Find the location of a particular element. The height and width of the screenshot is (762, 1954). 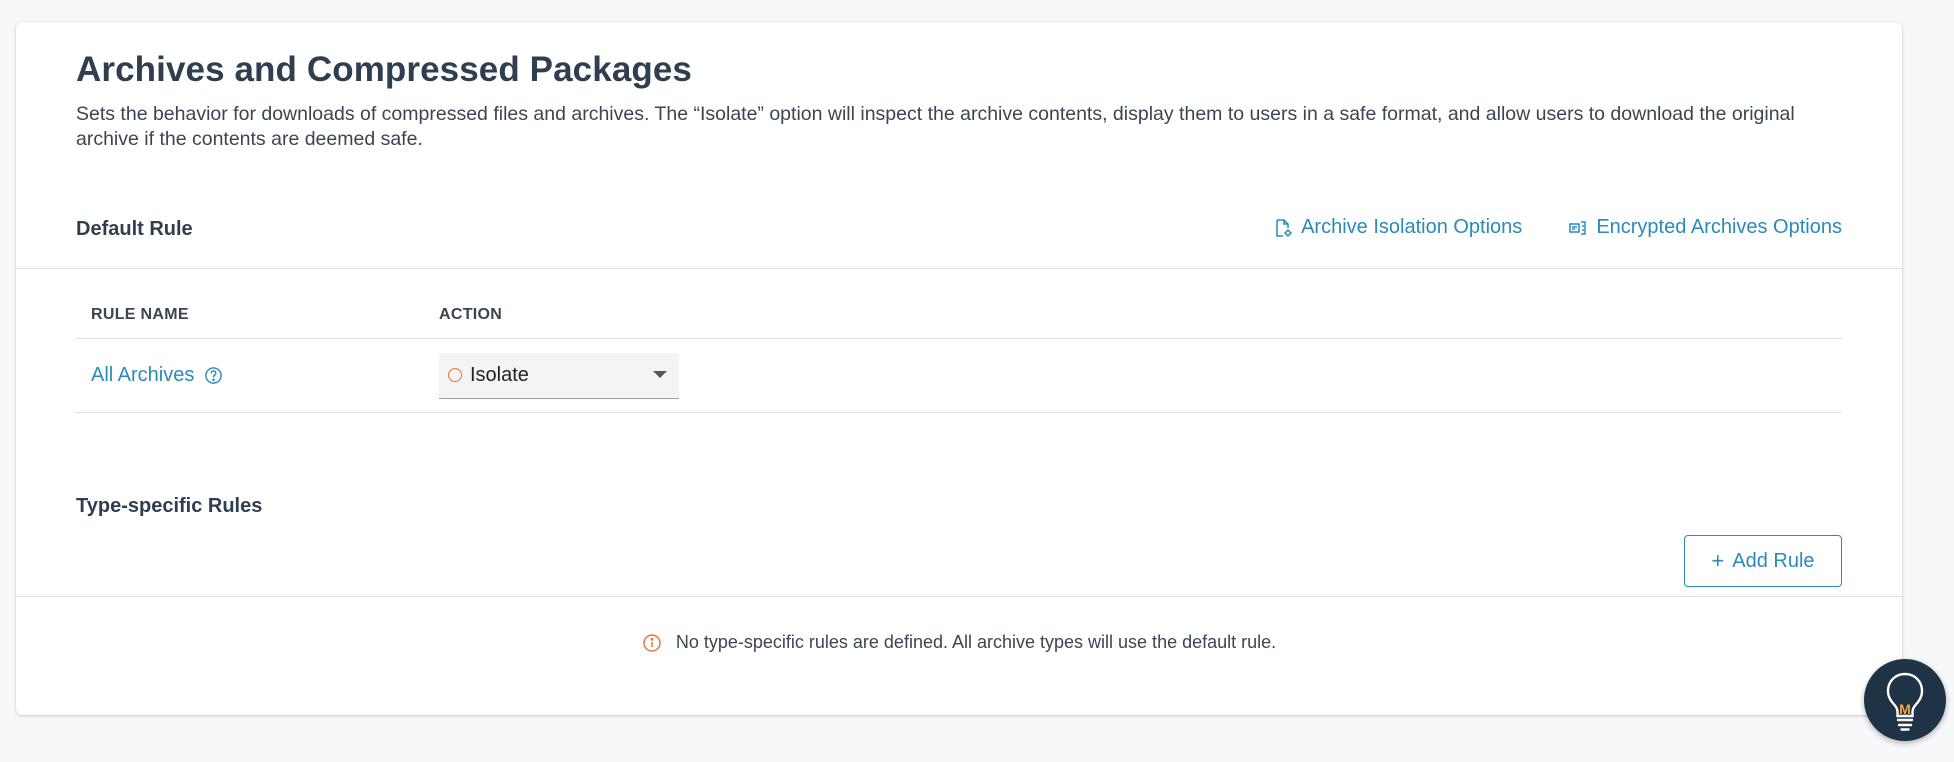

type-specific-rules-heading: Type-specific Rules is located at coordinates (169, 506).